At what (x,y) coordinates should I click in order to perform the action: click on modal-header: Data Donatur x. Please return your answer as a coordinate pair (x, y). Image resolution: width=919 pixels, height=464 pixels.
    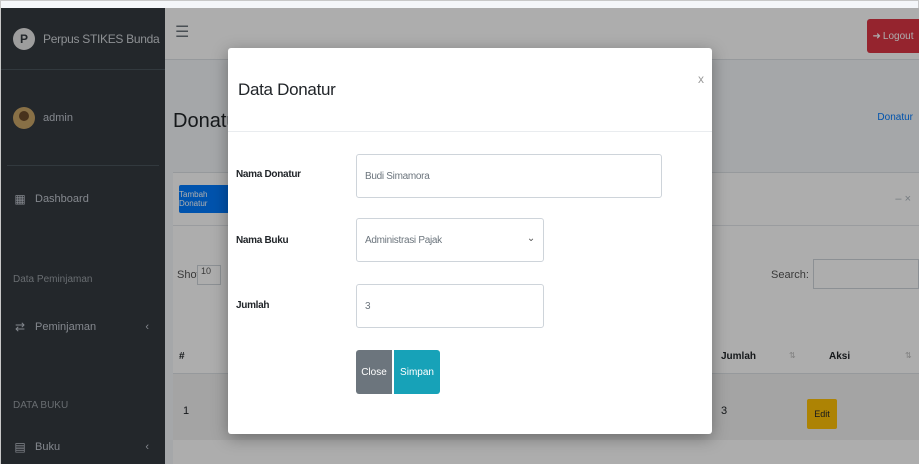
    Looking at the image, I should click on (470, 90).